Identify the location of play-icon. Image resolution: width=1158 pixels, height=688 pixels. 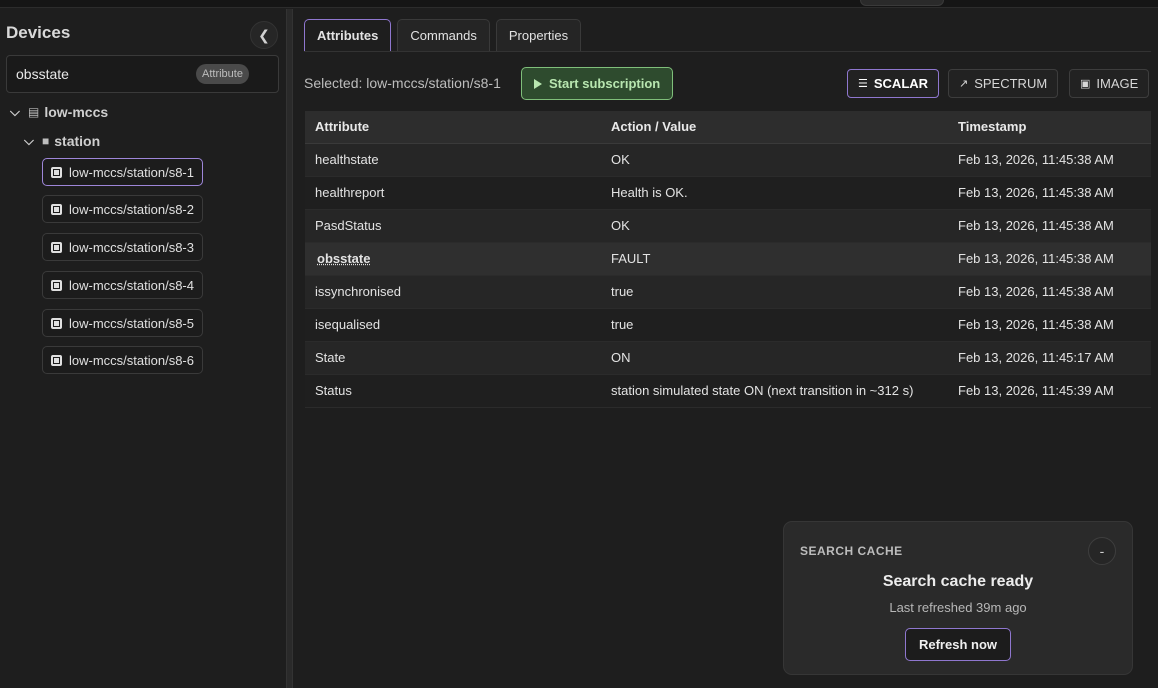
(538, 83).